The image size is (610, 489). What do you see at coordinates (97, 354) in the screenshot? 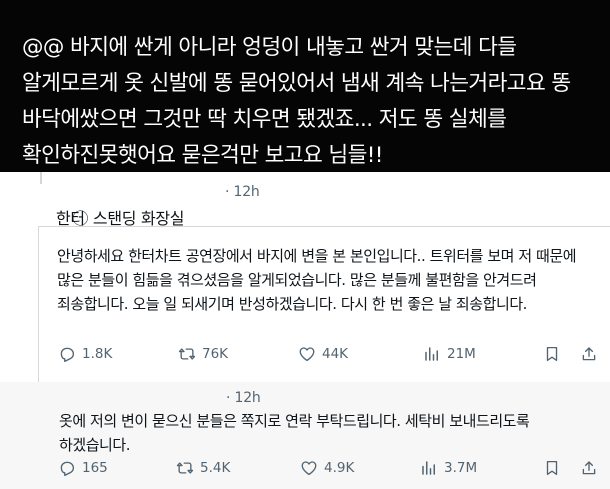
I see `reply-count: 1.8K` at bounding box center [97, 354].